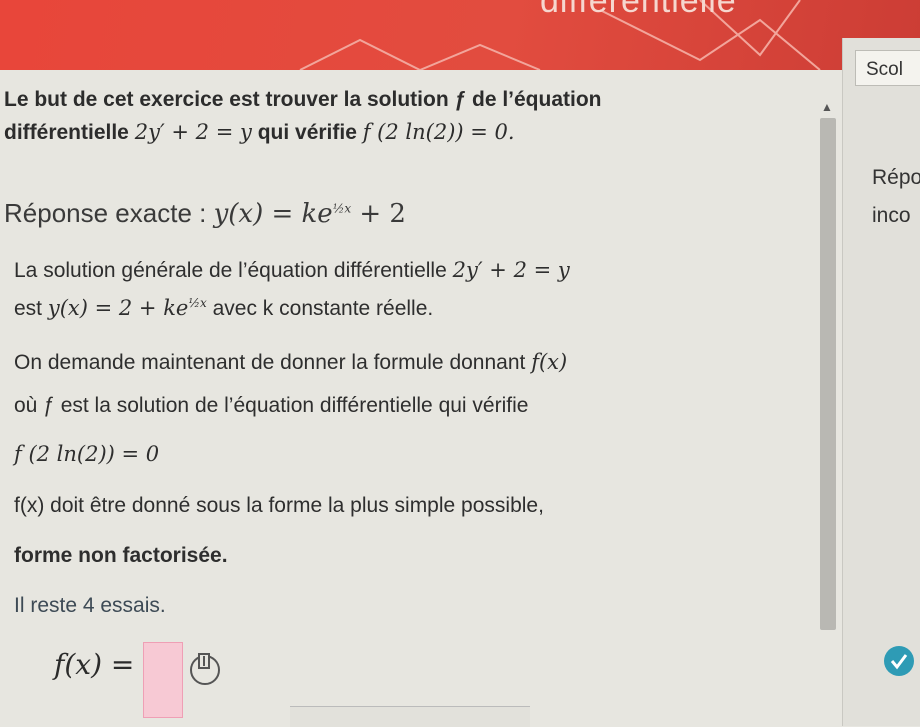 This screenshot has height=727, width=920. What do you see at coordinates (382, 214) in the screenshot?
I see `formula-right: + 2` at bounding box center [382, 214].